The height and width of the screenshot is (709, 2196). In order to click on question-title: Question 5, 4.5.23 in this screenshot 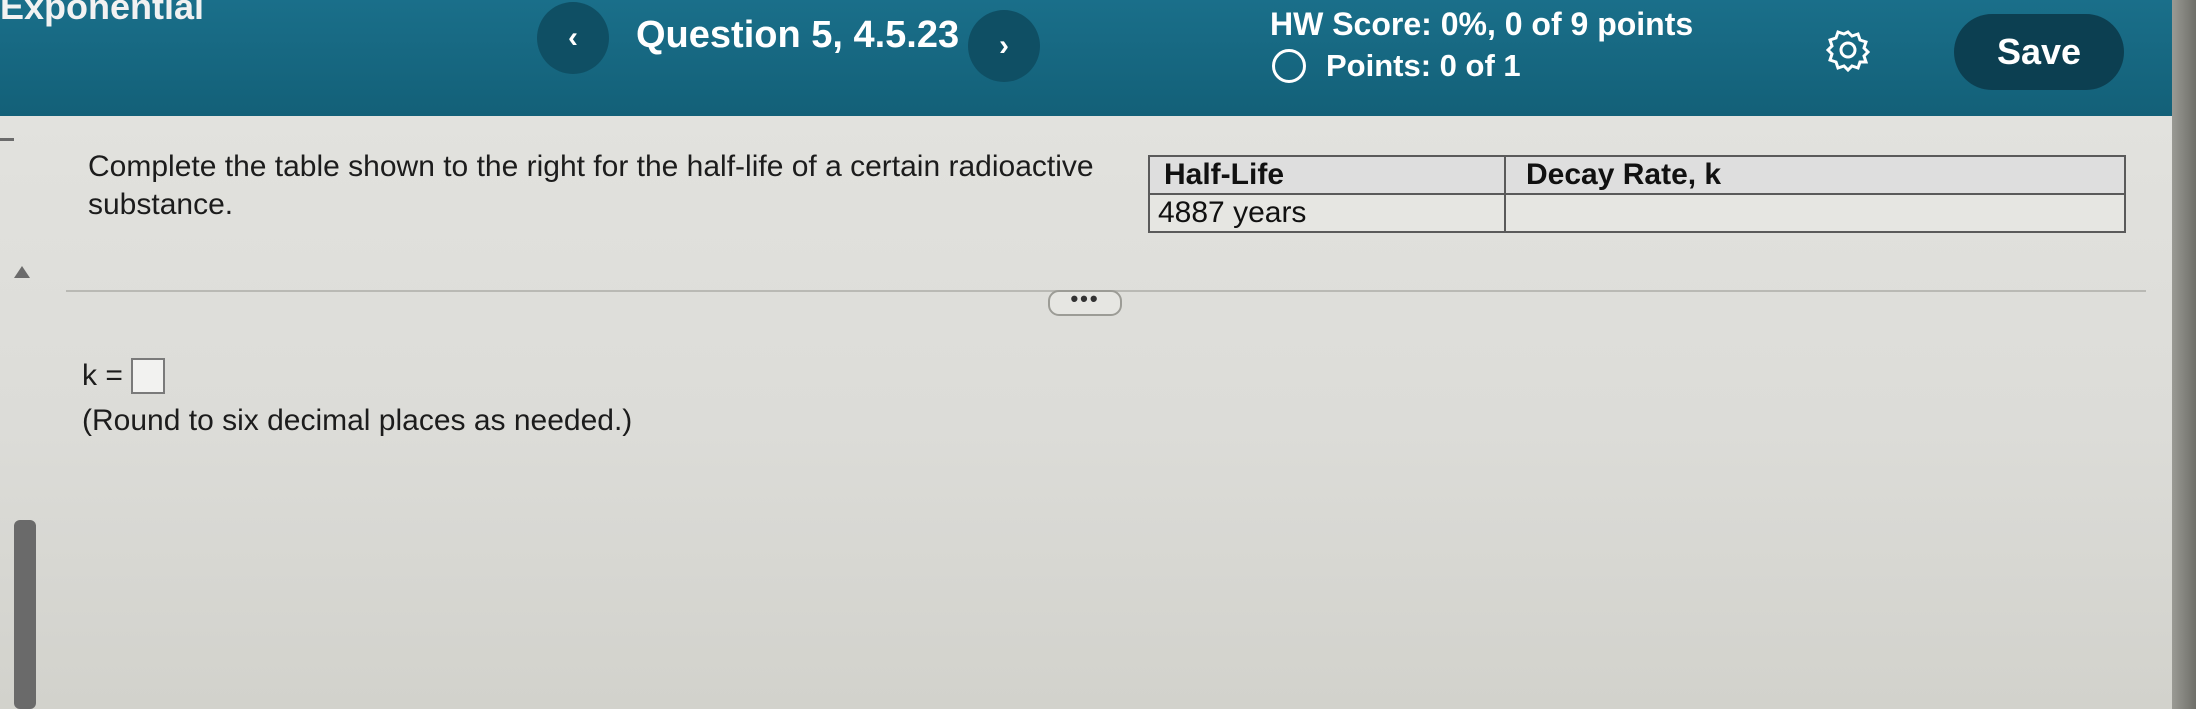, I will do `click(798, 35)`.